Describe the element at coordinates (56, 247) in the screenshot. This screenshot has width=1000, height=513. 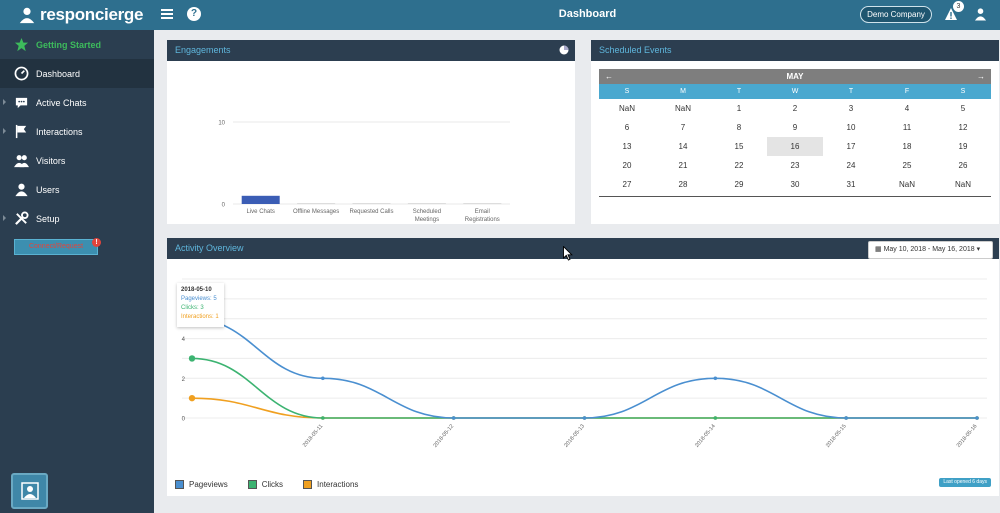
I see `connect-request-button: Connect/Request` at that location.